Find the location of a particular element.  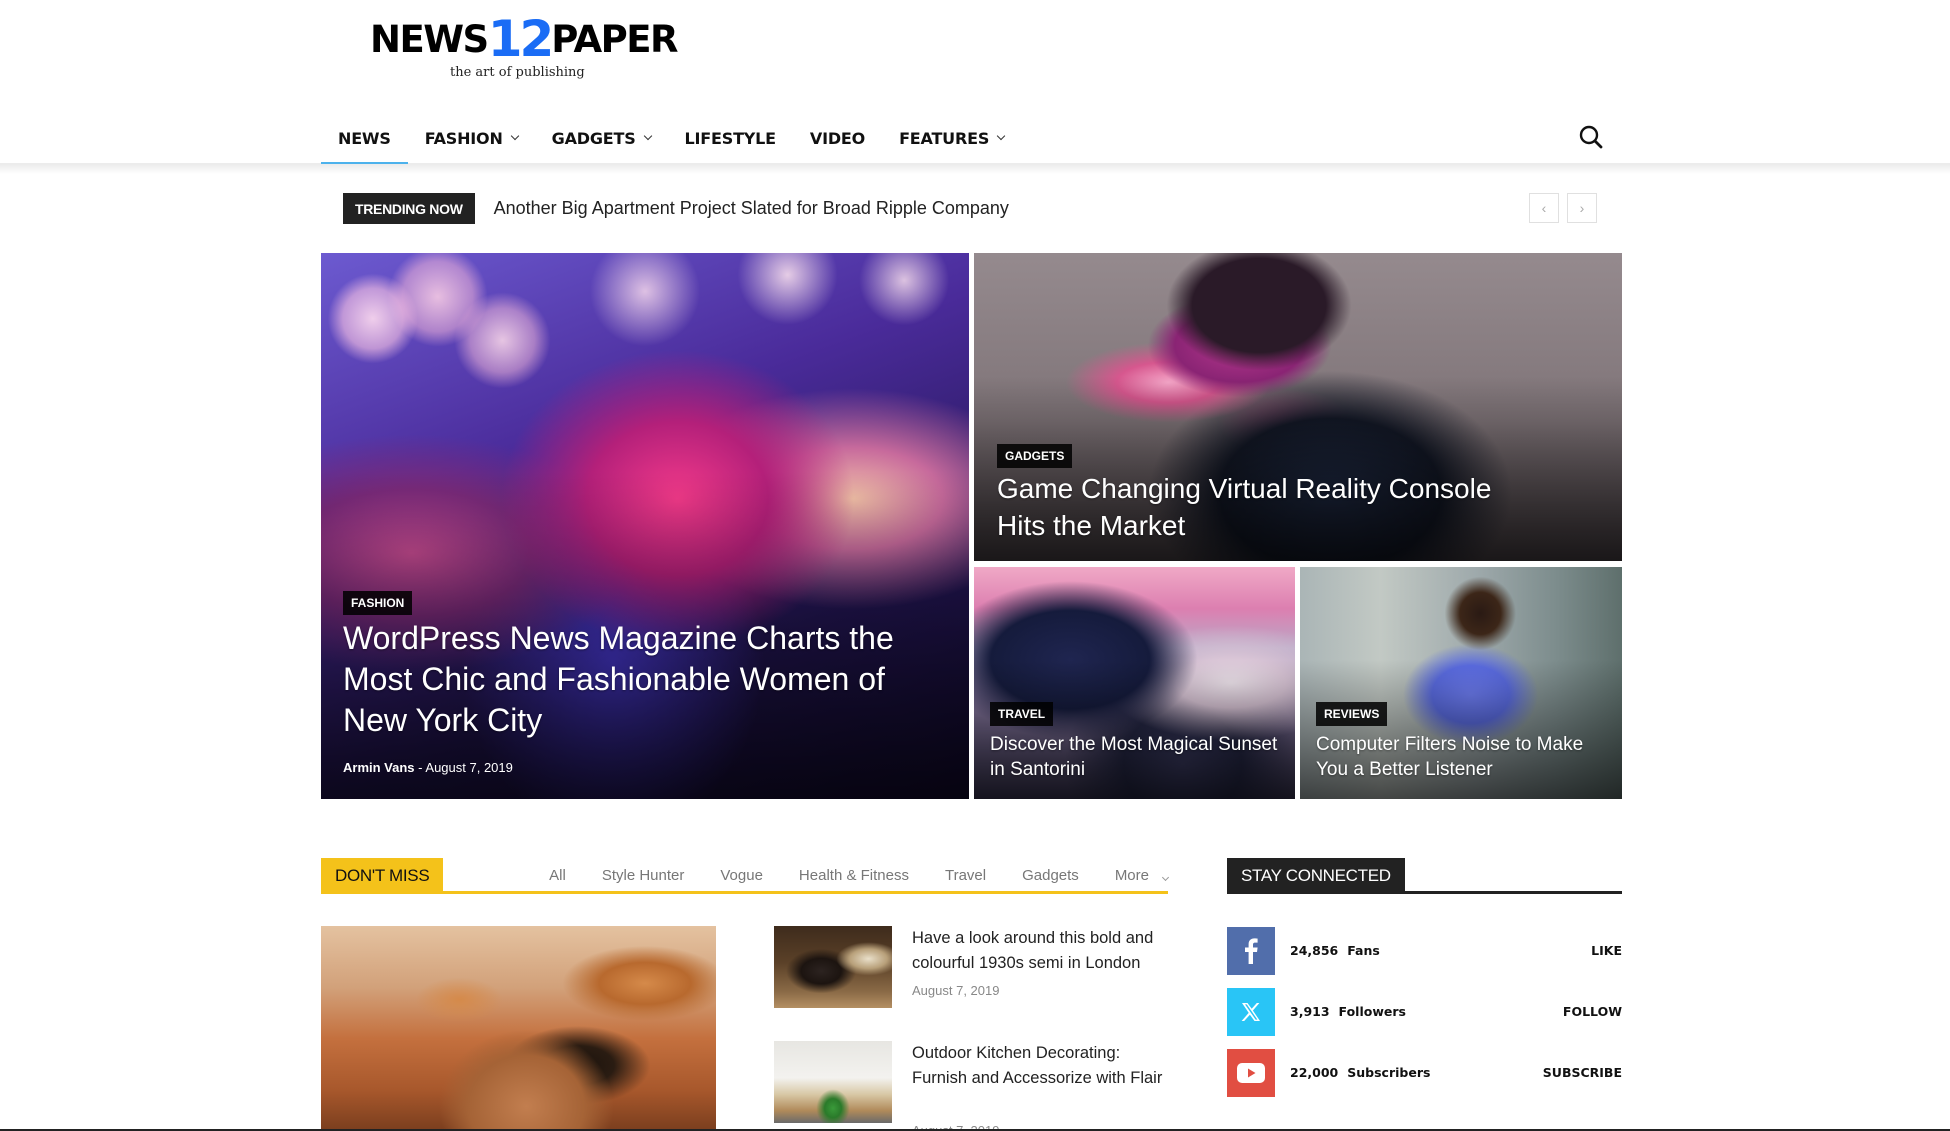

tab-style-hunter: Style Hunter is located at coordinates (643, 875).